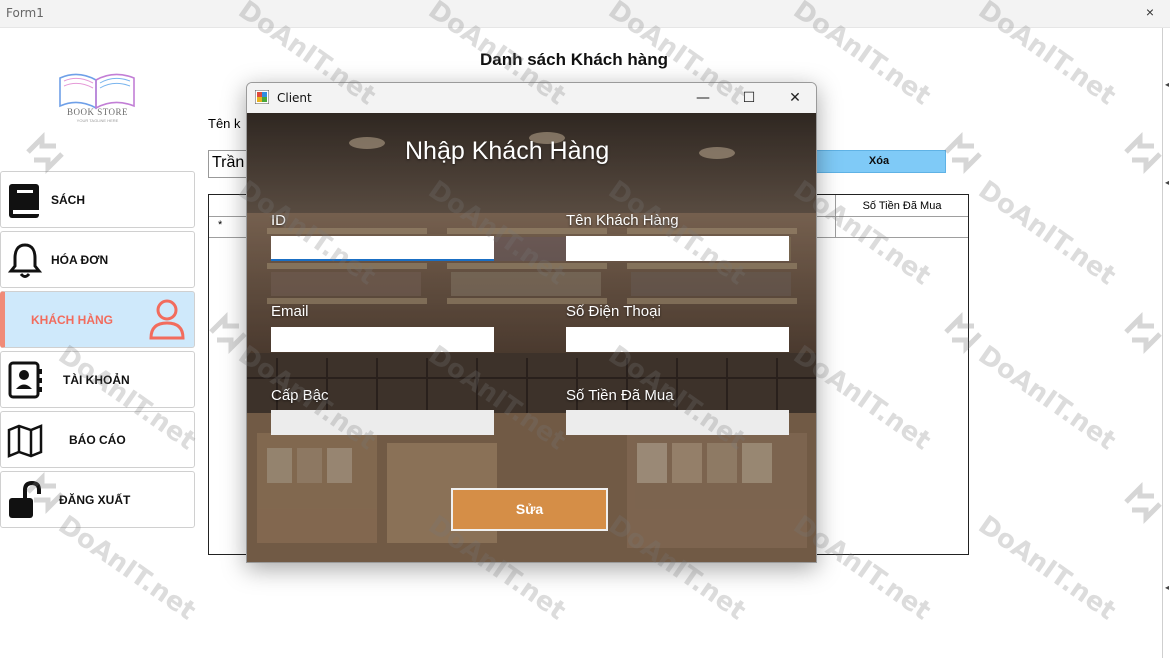  What do you see at coordinates (382, 339) in the screenshot?
I see `email-field` at bounding box center [382, 339].